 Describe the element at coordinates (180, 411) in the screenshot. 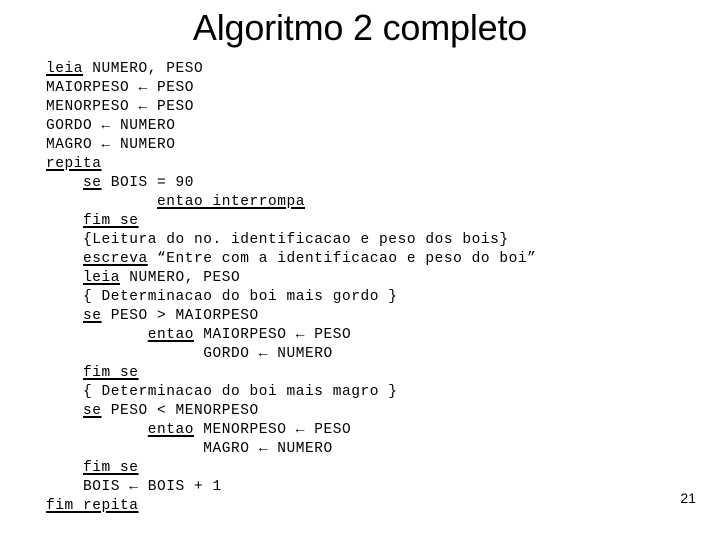

I see `code-text: PESO < MENORPESO` at that location.